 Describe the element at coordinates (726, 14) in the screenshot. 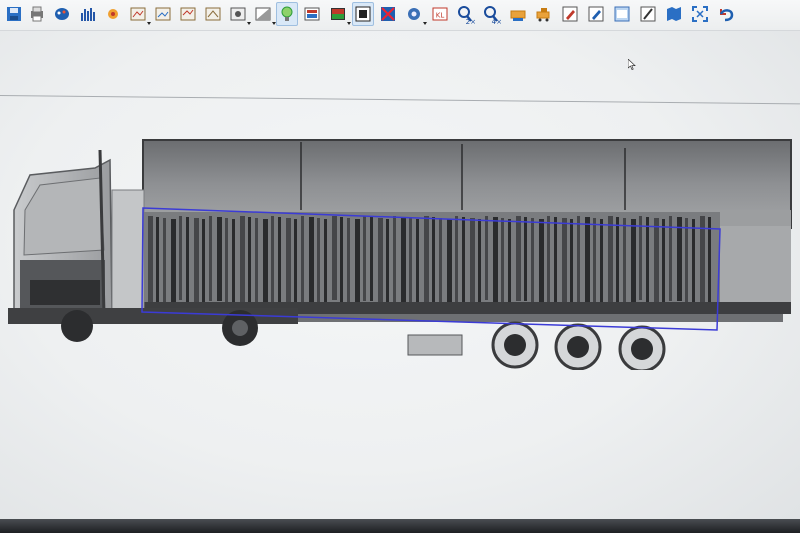

I see `undo-icon` at that location.